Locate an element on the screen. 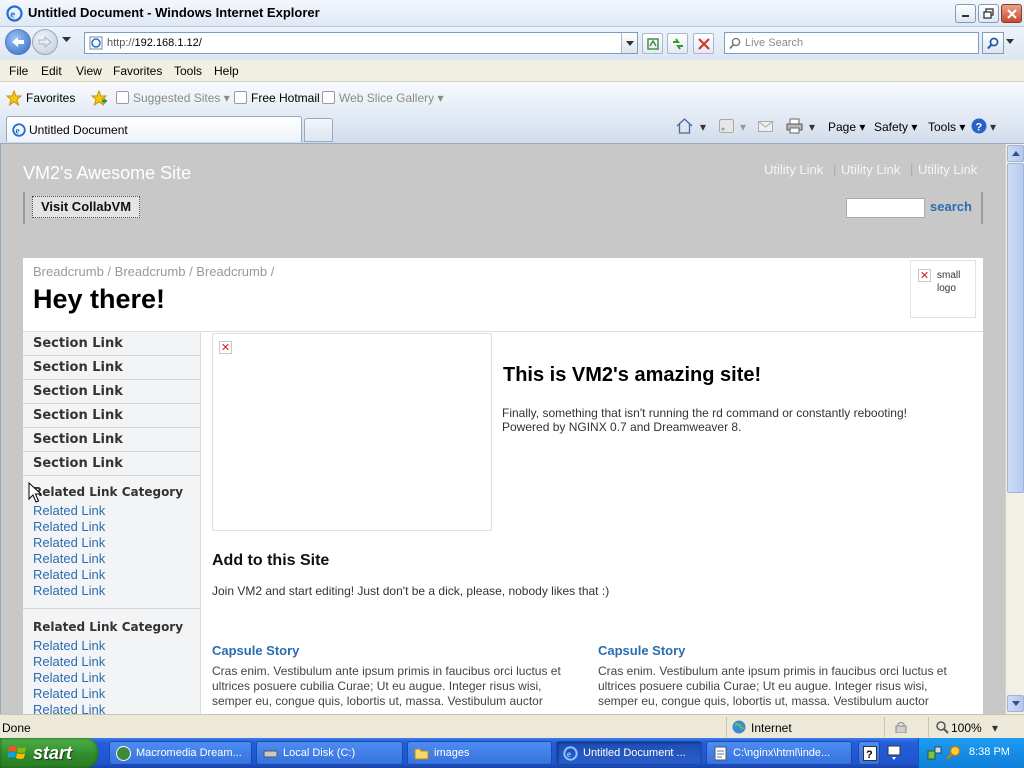 The height and width of the screenshot is (768, 1024). add-favorite-icon is located at coordinates (99, 98).